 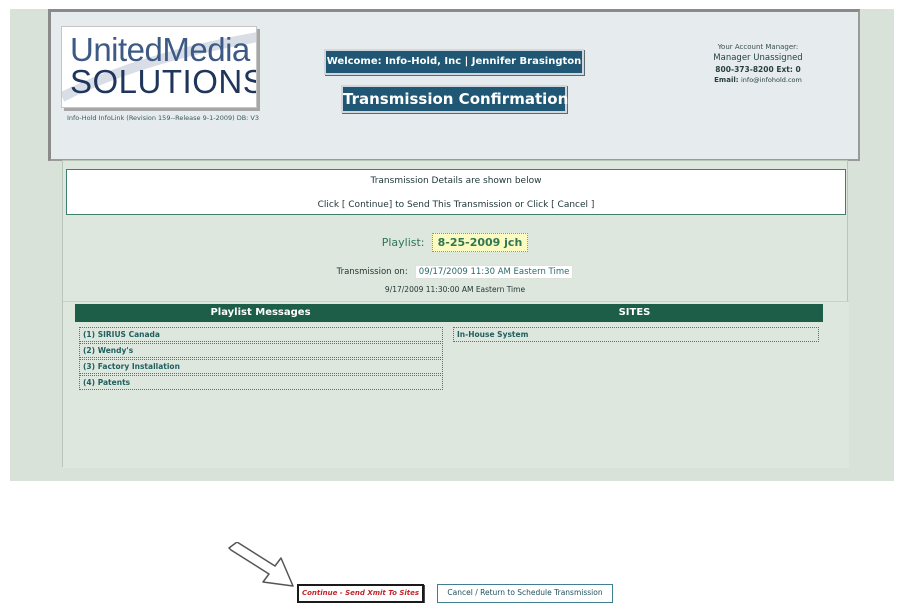 I want to click on message-number: (4), so click(x=89, y=382).